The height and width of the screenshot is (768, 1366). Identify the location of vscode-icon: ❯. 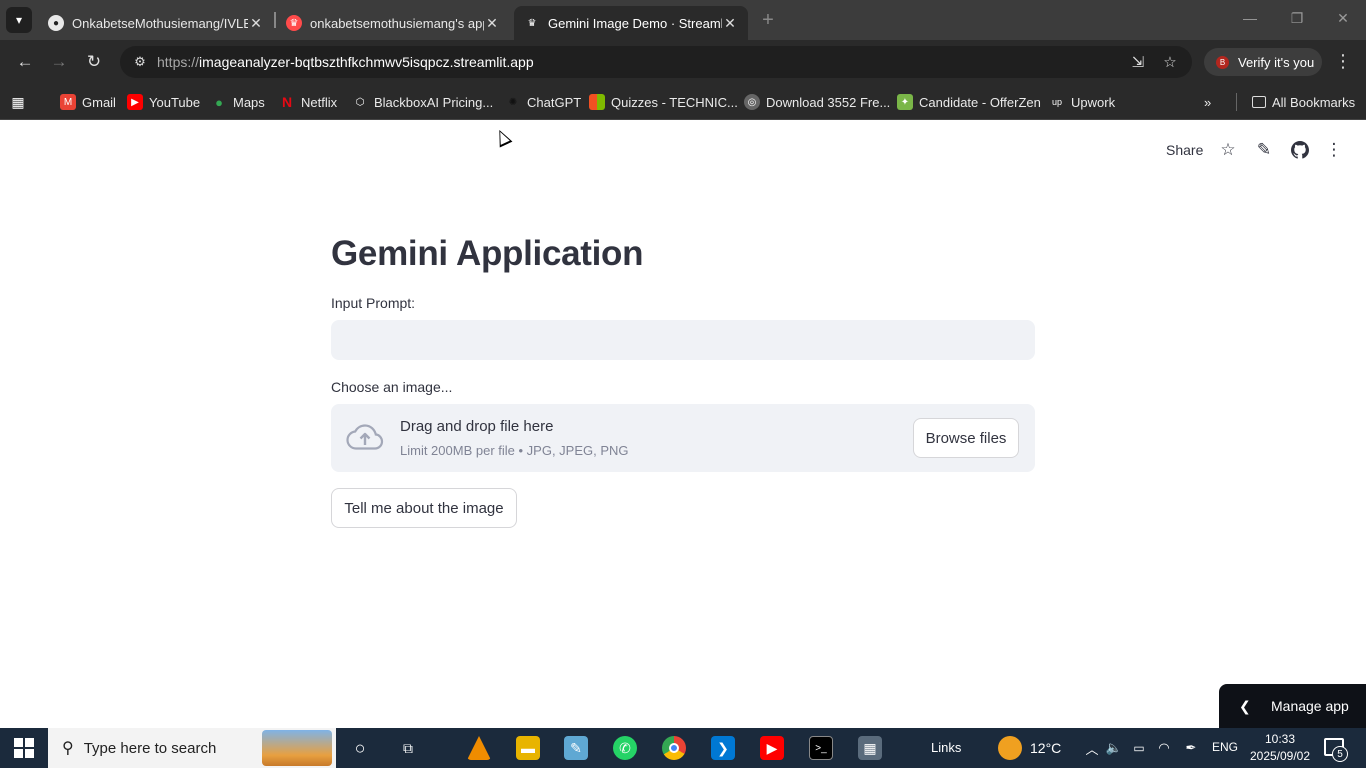
(723, 748).